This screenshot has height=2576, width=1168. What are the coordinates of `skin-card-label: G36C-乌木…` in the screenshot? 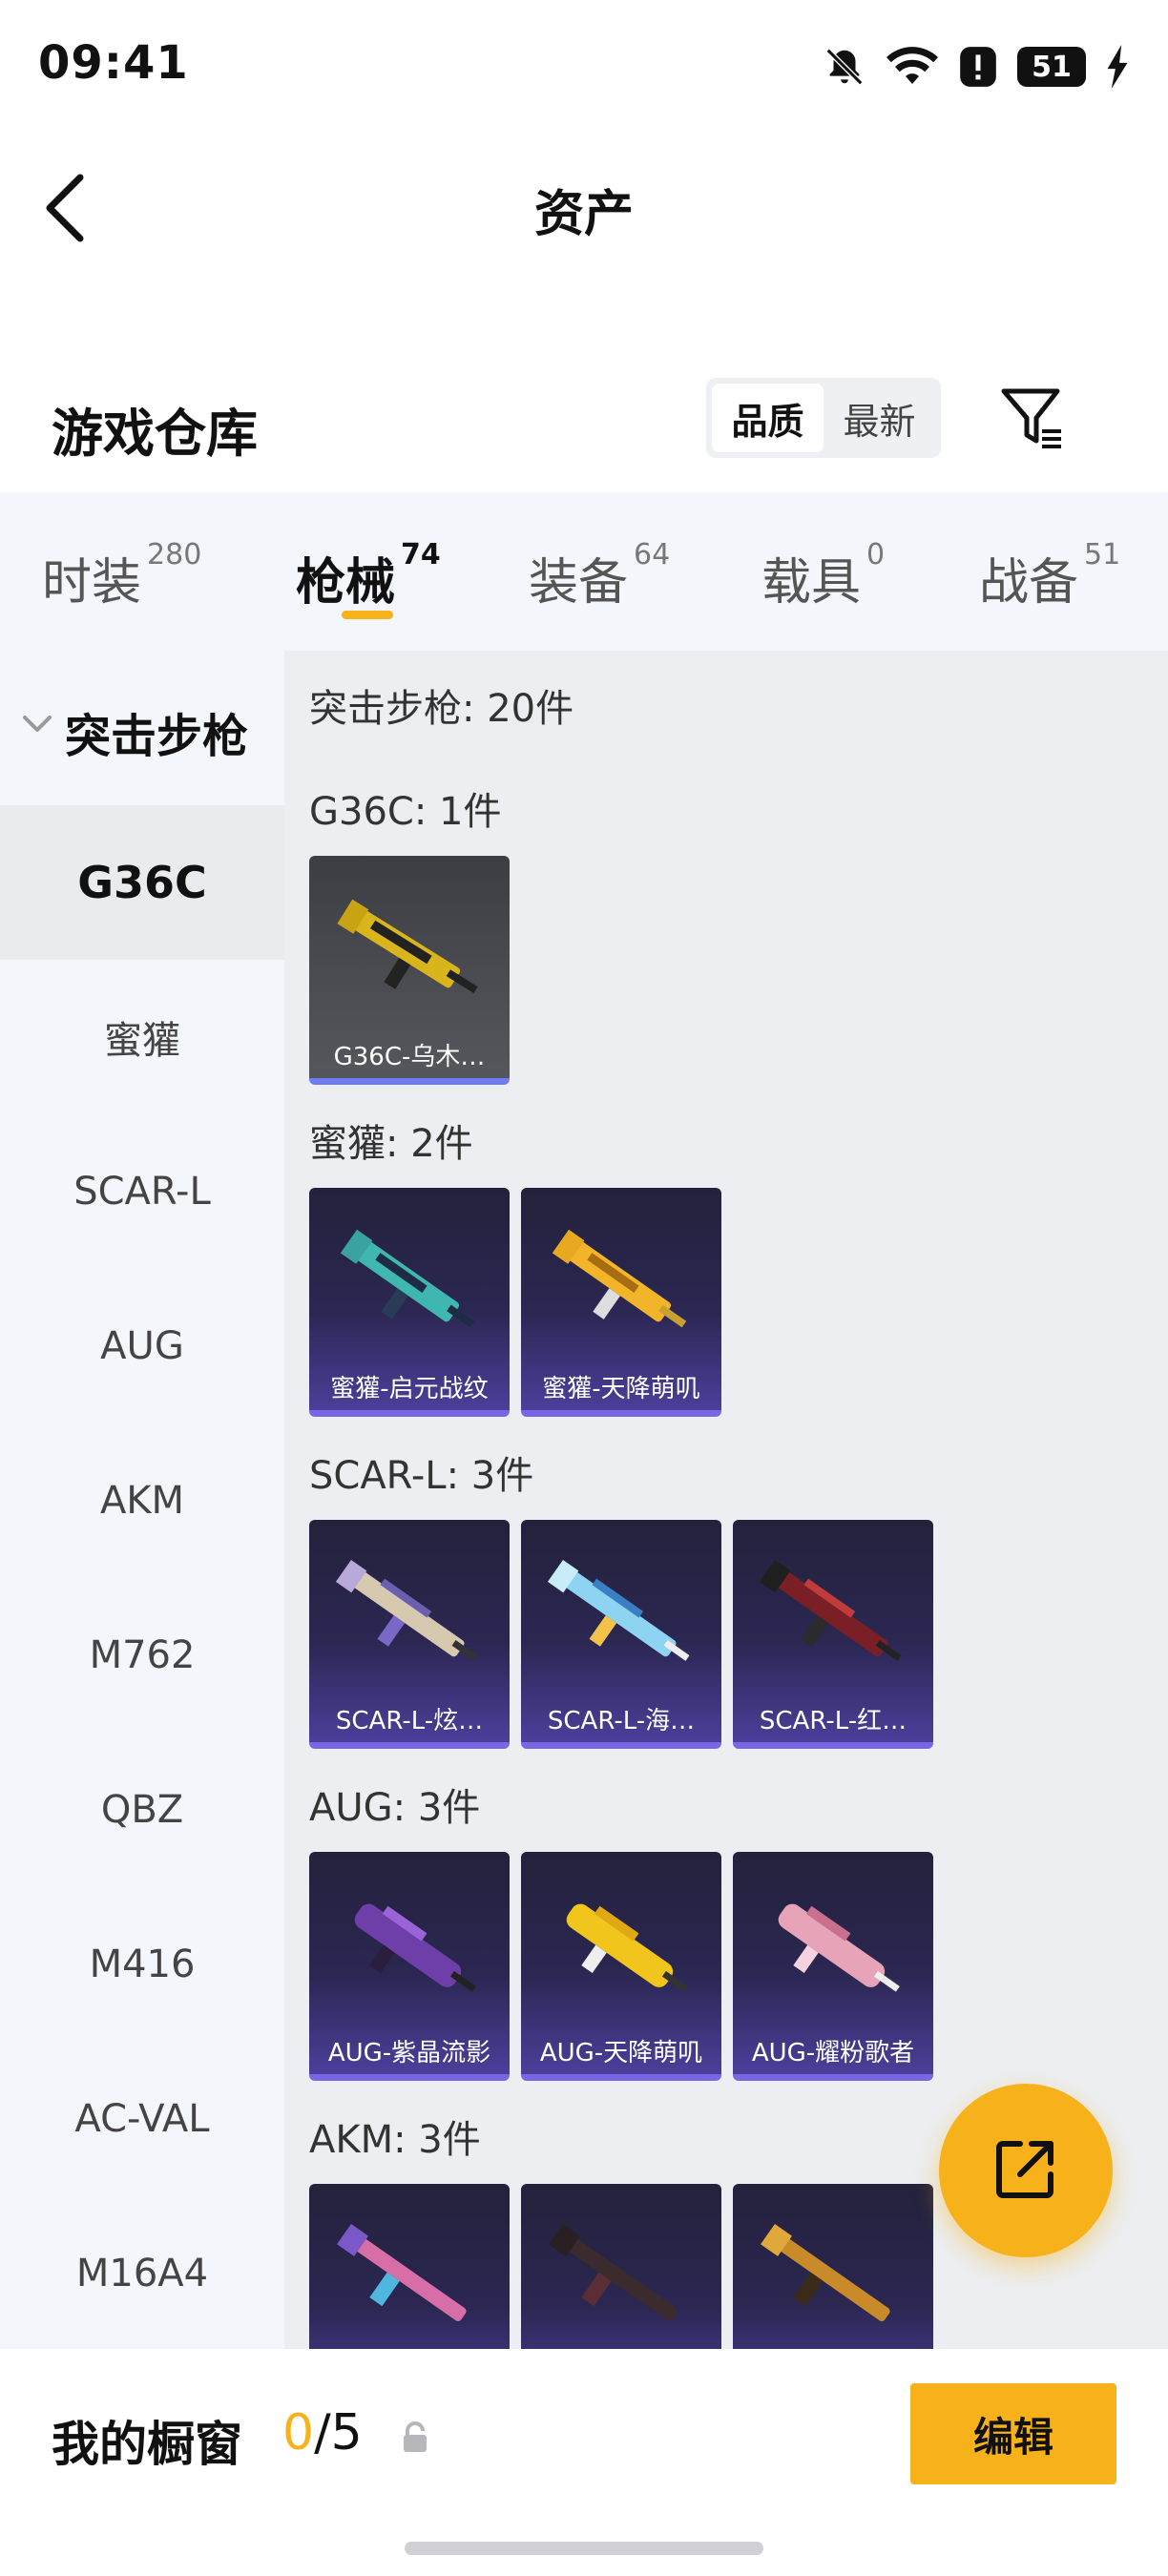 It's located at (409, 1057).